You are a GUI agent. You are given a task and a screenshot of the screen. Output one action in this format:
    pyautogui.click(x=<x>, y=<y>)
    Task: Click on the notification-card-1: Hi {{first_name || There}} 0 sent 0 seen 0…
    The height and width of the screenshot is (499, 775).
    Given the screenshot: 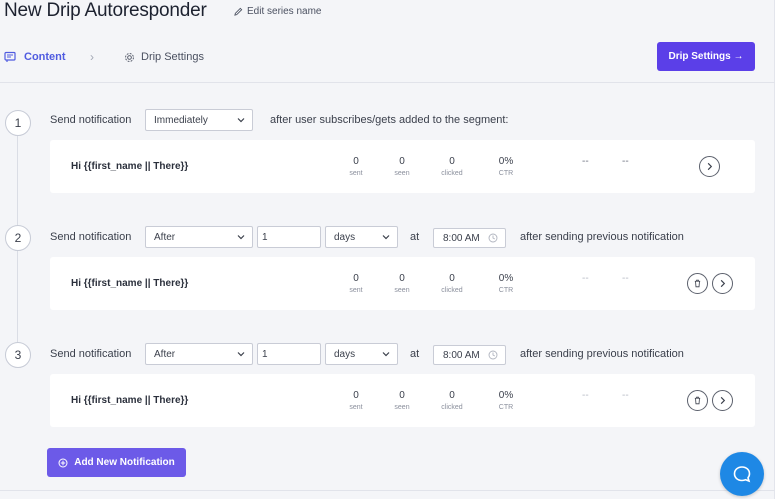 What is the action you would take?
    pyautogui.click(x=402, y=166)
    